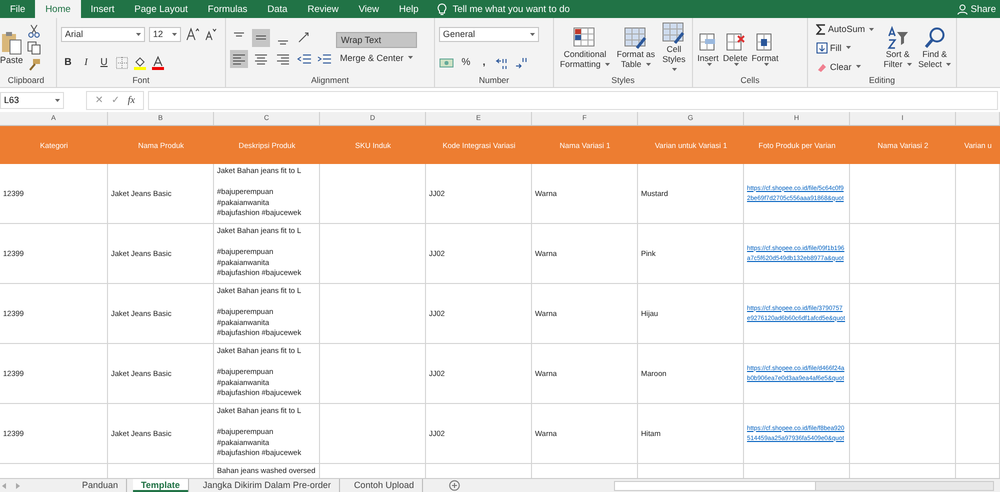  Describe the element at coordinates (34, 48) in the screenshot. I see `copy-icon` at that location.